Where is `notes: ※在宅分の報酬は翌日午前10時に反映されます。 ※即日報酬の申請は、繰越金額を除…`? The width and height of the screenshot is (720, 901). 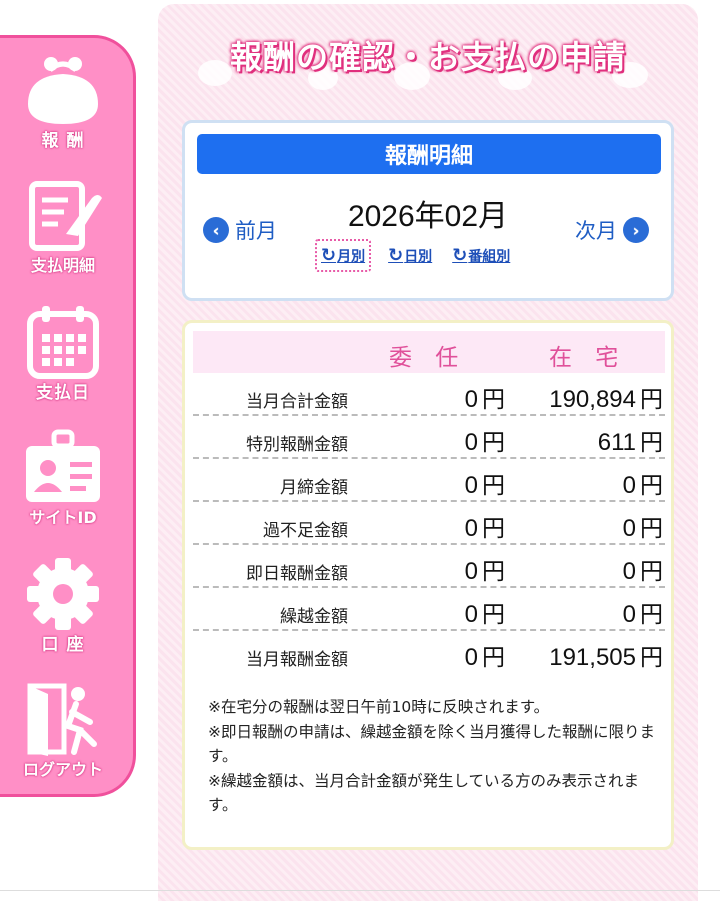
notes: ※在宅分の報酬は翌日午前10時に反映されます。 ※即日報酬の申請は、繰越金額を除… is located at coordinates (434, 756).